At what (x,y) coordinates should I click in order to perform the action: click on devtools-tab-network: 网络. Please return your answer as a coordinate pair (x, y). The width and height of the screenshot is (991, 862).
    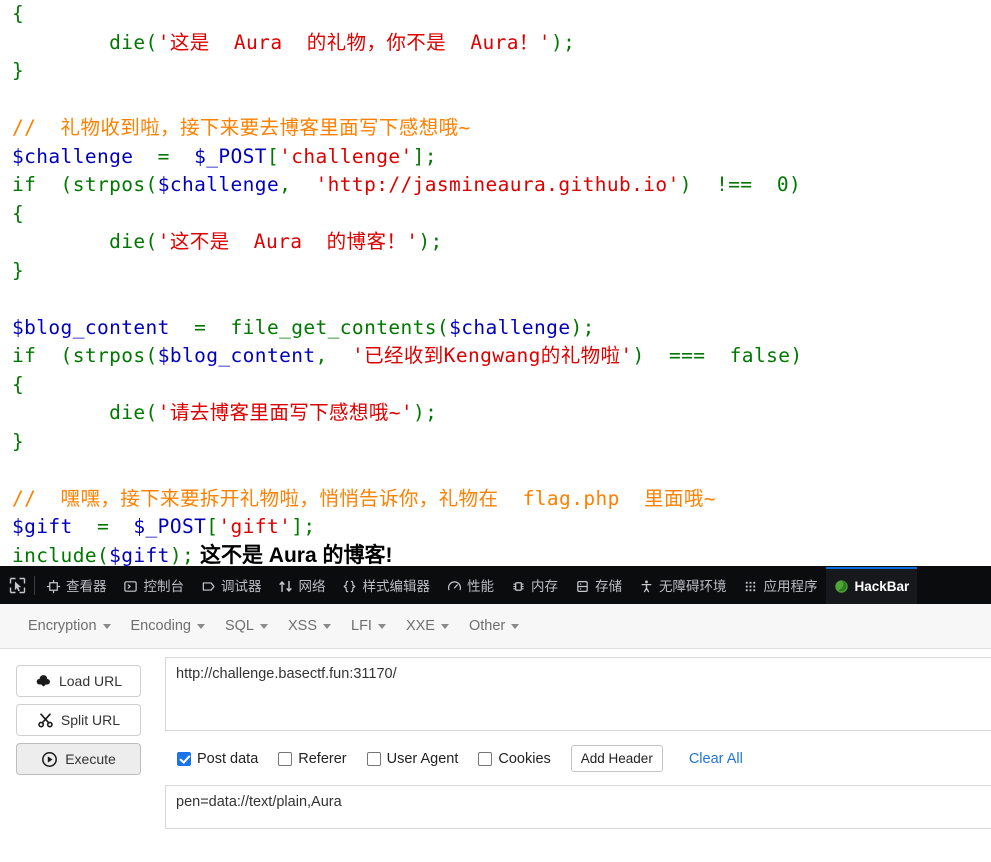
    Looking at the image, I should click on (302, 585).